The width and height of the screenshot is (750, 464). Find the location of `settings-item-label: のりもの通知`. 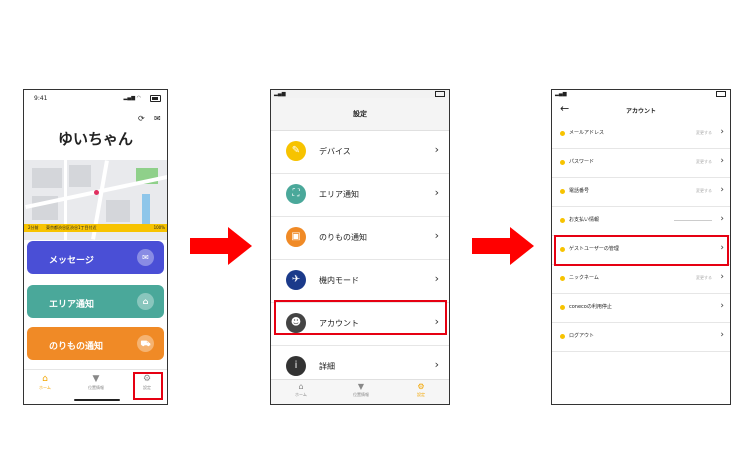

settings-item-label: のりもの通知 is located at coordinates (343, 237).